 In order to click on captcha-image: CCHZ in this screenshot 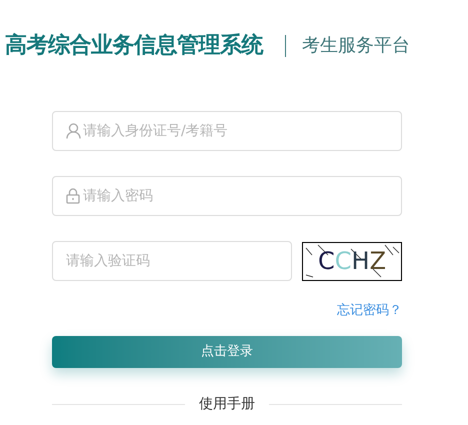, I will do `click(352, 261)`.